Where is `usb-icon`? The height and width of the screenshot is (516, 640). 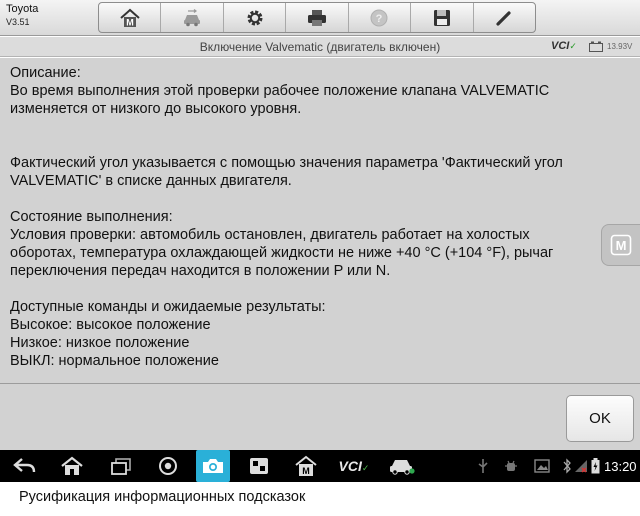 usb-icon is located at coordinates (483, 466).